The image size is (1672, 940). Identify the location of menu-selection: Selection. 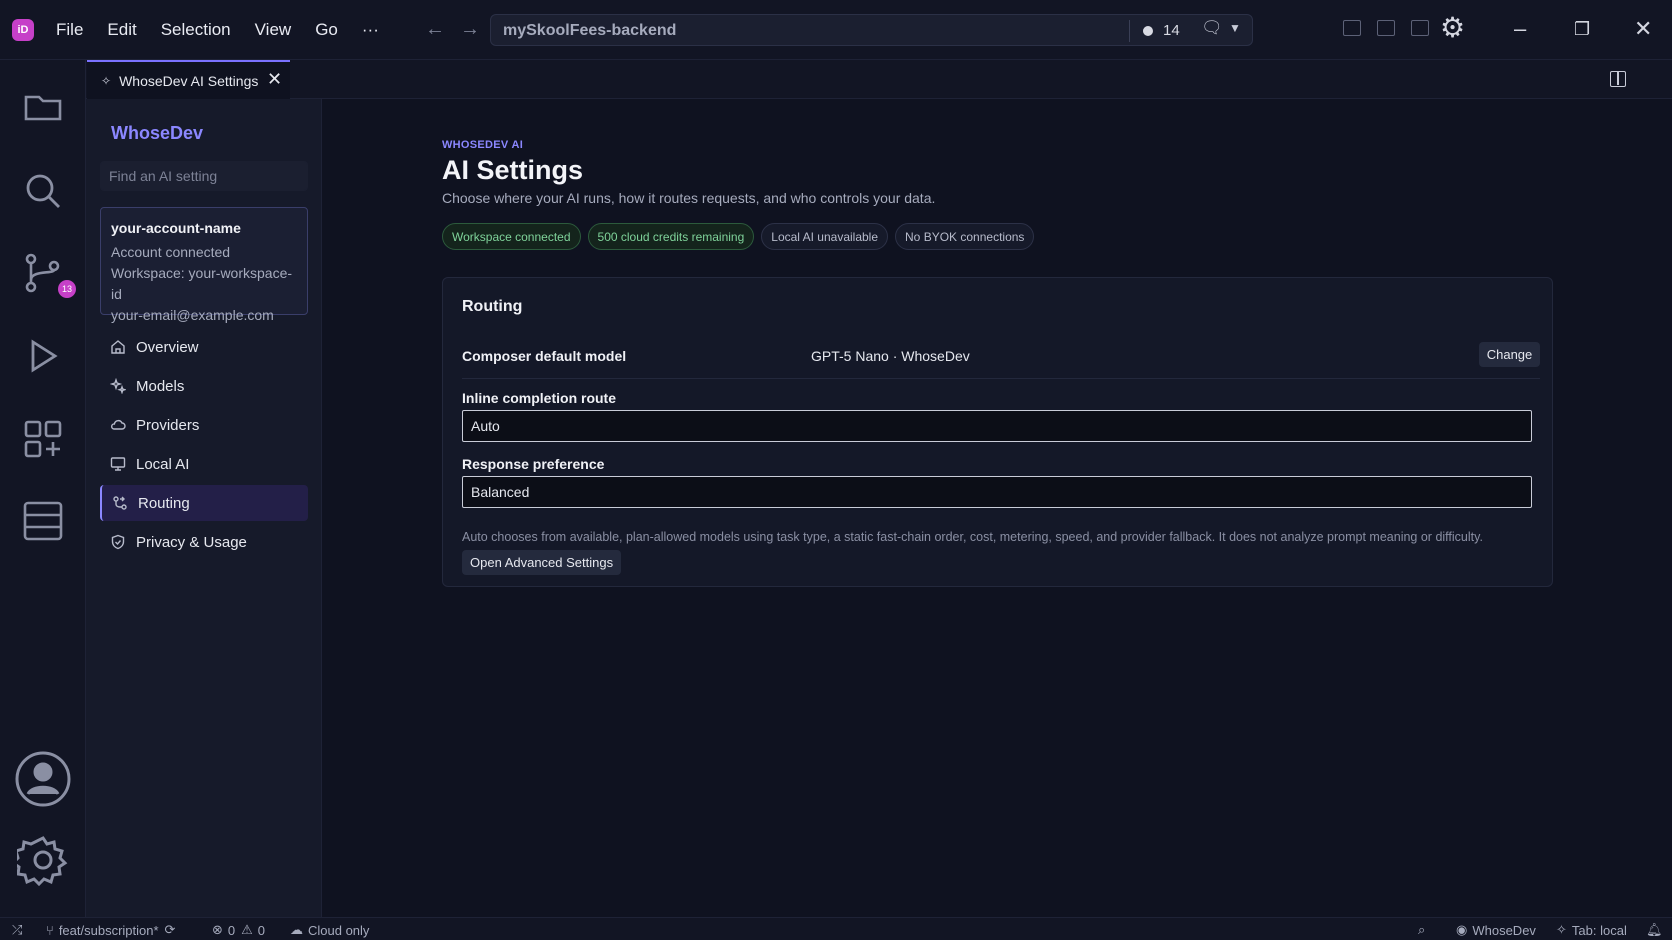
(196, 30).